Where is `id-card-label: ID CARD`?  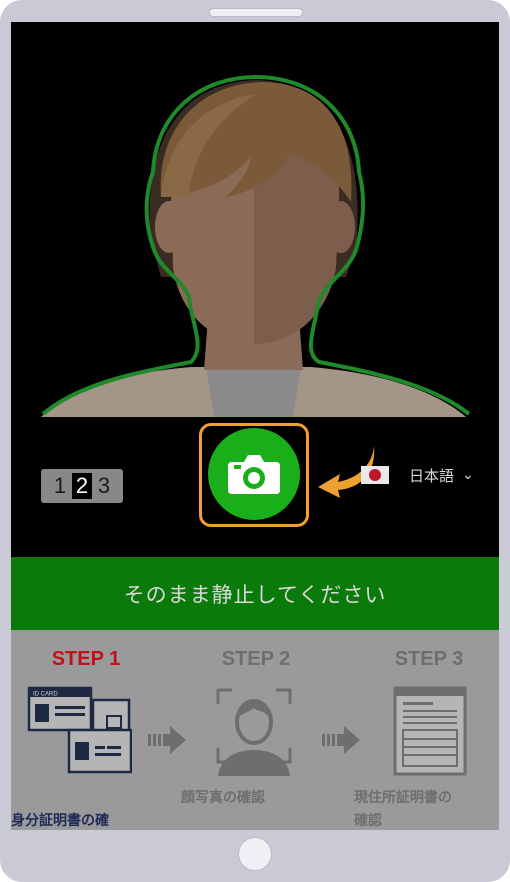 id-card-label: ID CARD is located at coordinates (45, 695).